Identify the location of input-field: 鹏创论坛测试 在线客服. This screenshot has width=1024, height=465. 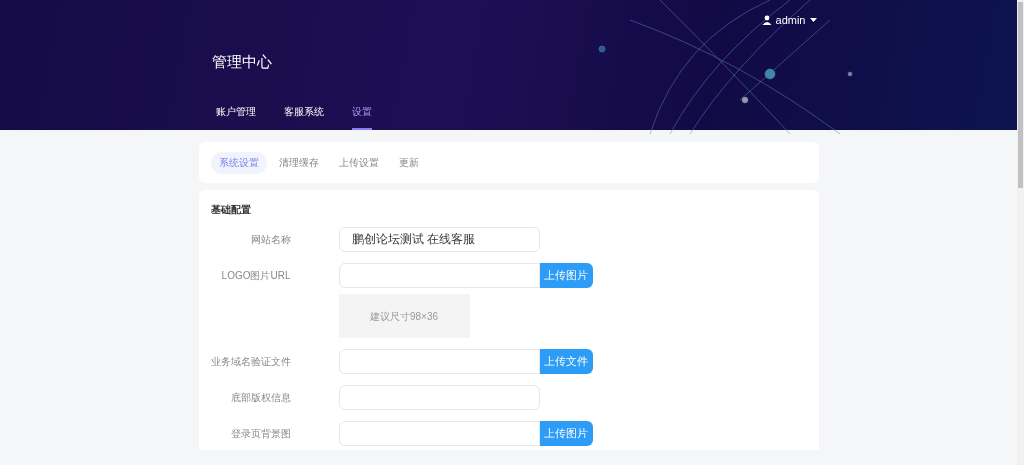
(439, 239).